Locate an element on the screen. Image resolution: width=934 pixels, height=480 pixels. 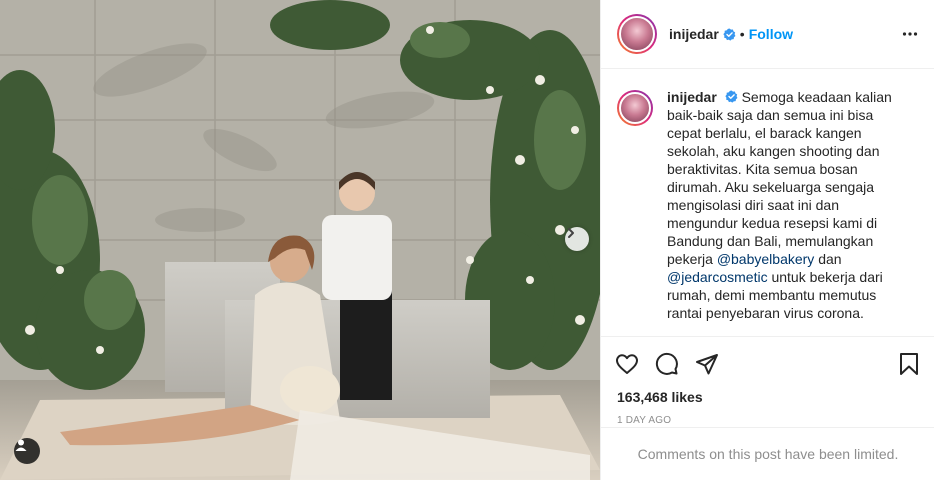
heart-icon is located at coordinates (627, 364).